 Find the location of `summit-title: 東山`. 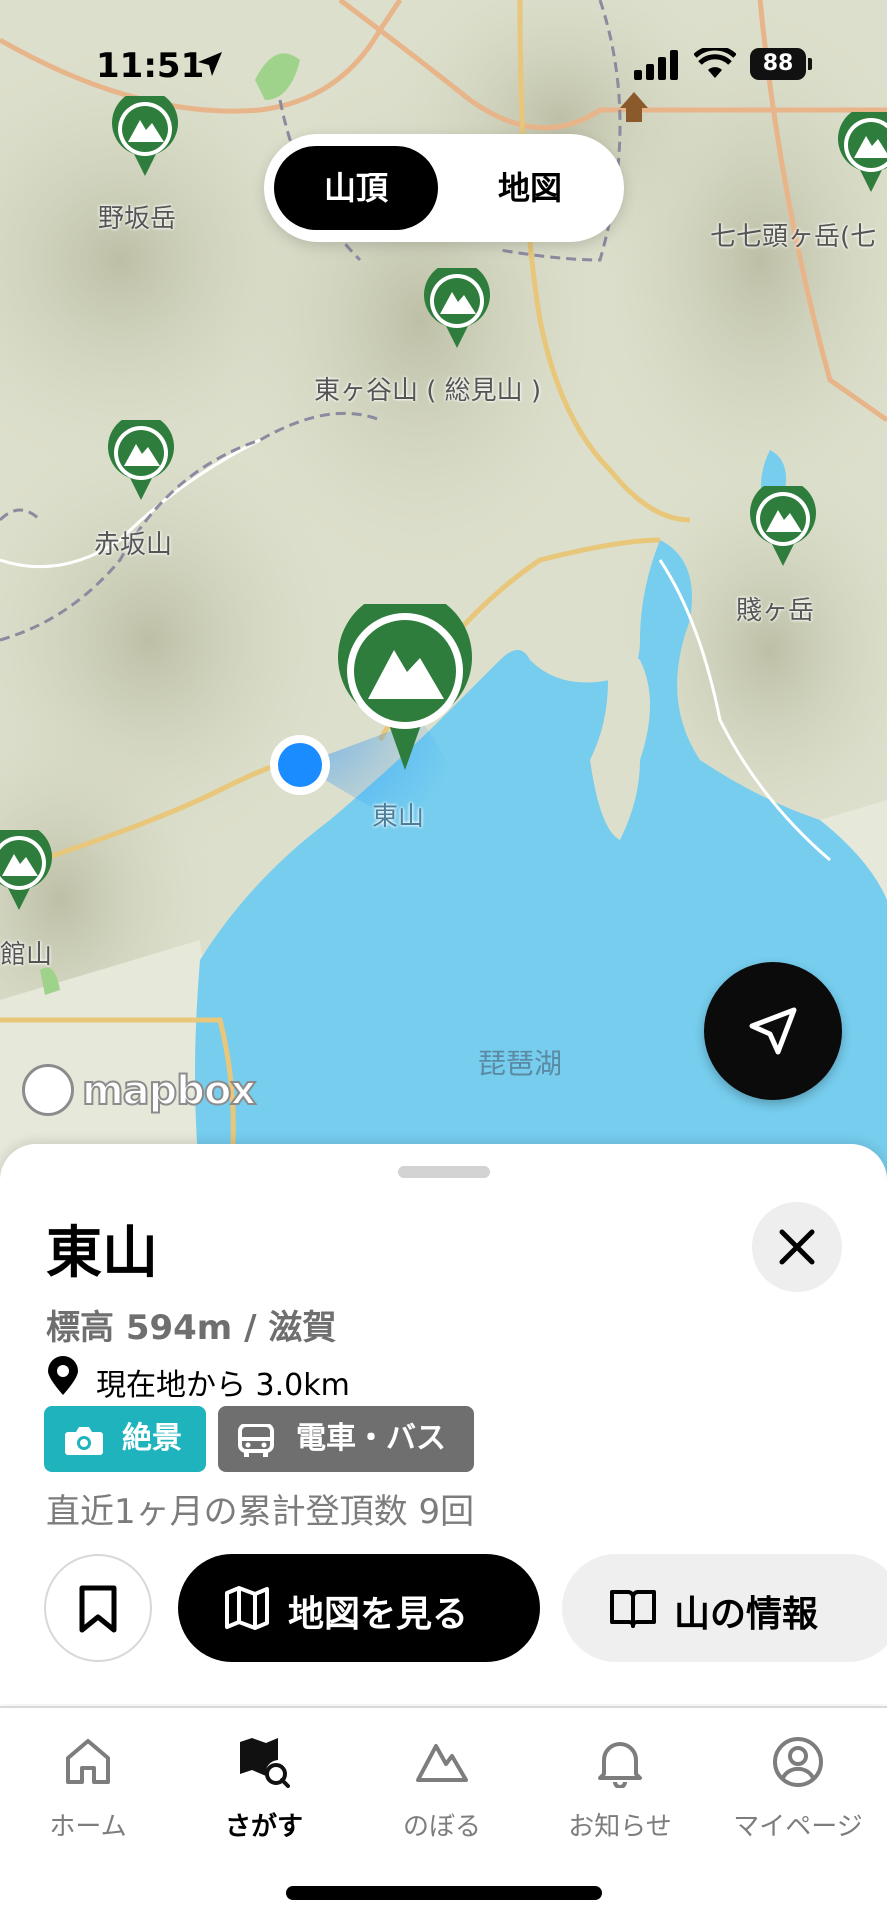

summit-title: 東山 is located at coordinates (102, 1253).